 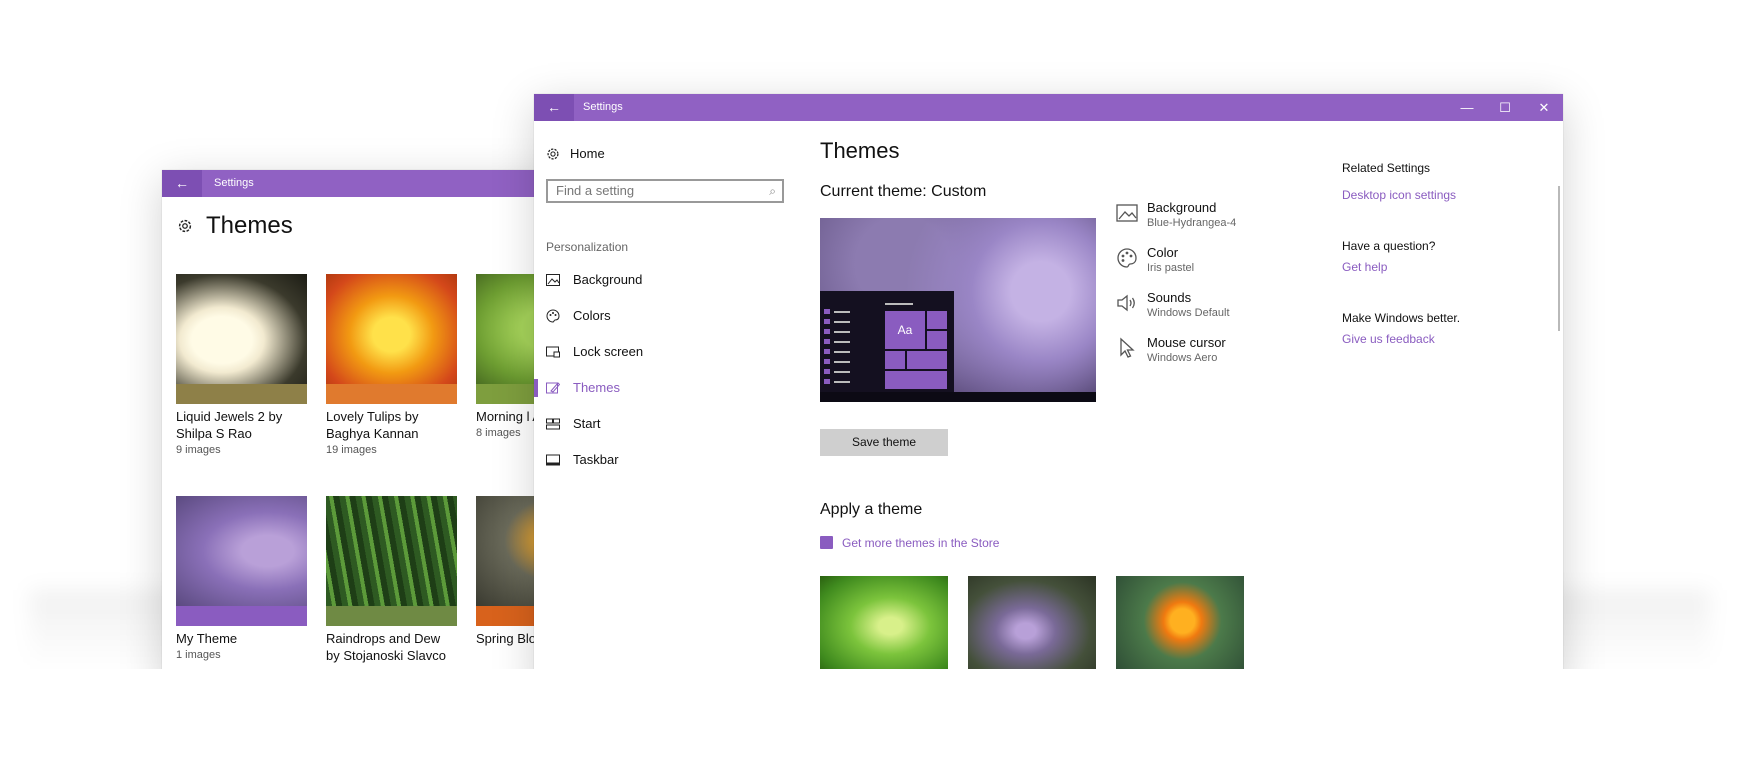 I want to click on theme-tile: My Theme 1 images, so click(x=241, y=578).